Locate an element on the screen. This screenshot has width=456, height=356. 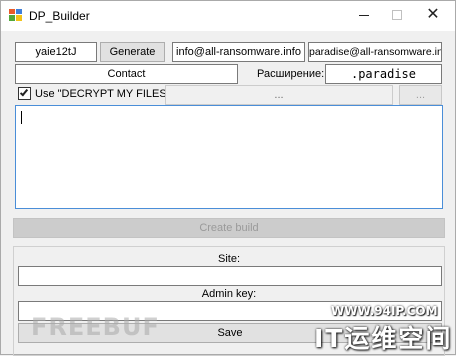
extension-label: Расширение: is located at coordinates (291, 74).